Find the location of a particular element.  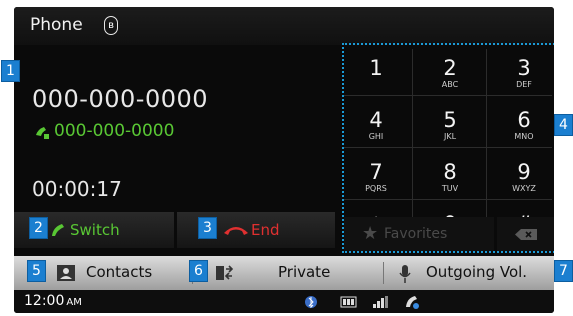

callout-badge: 3 is located at coordinates (207, 228).